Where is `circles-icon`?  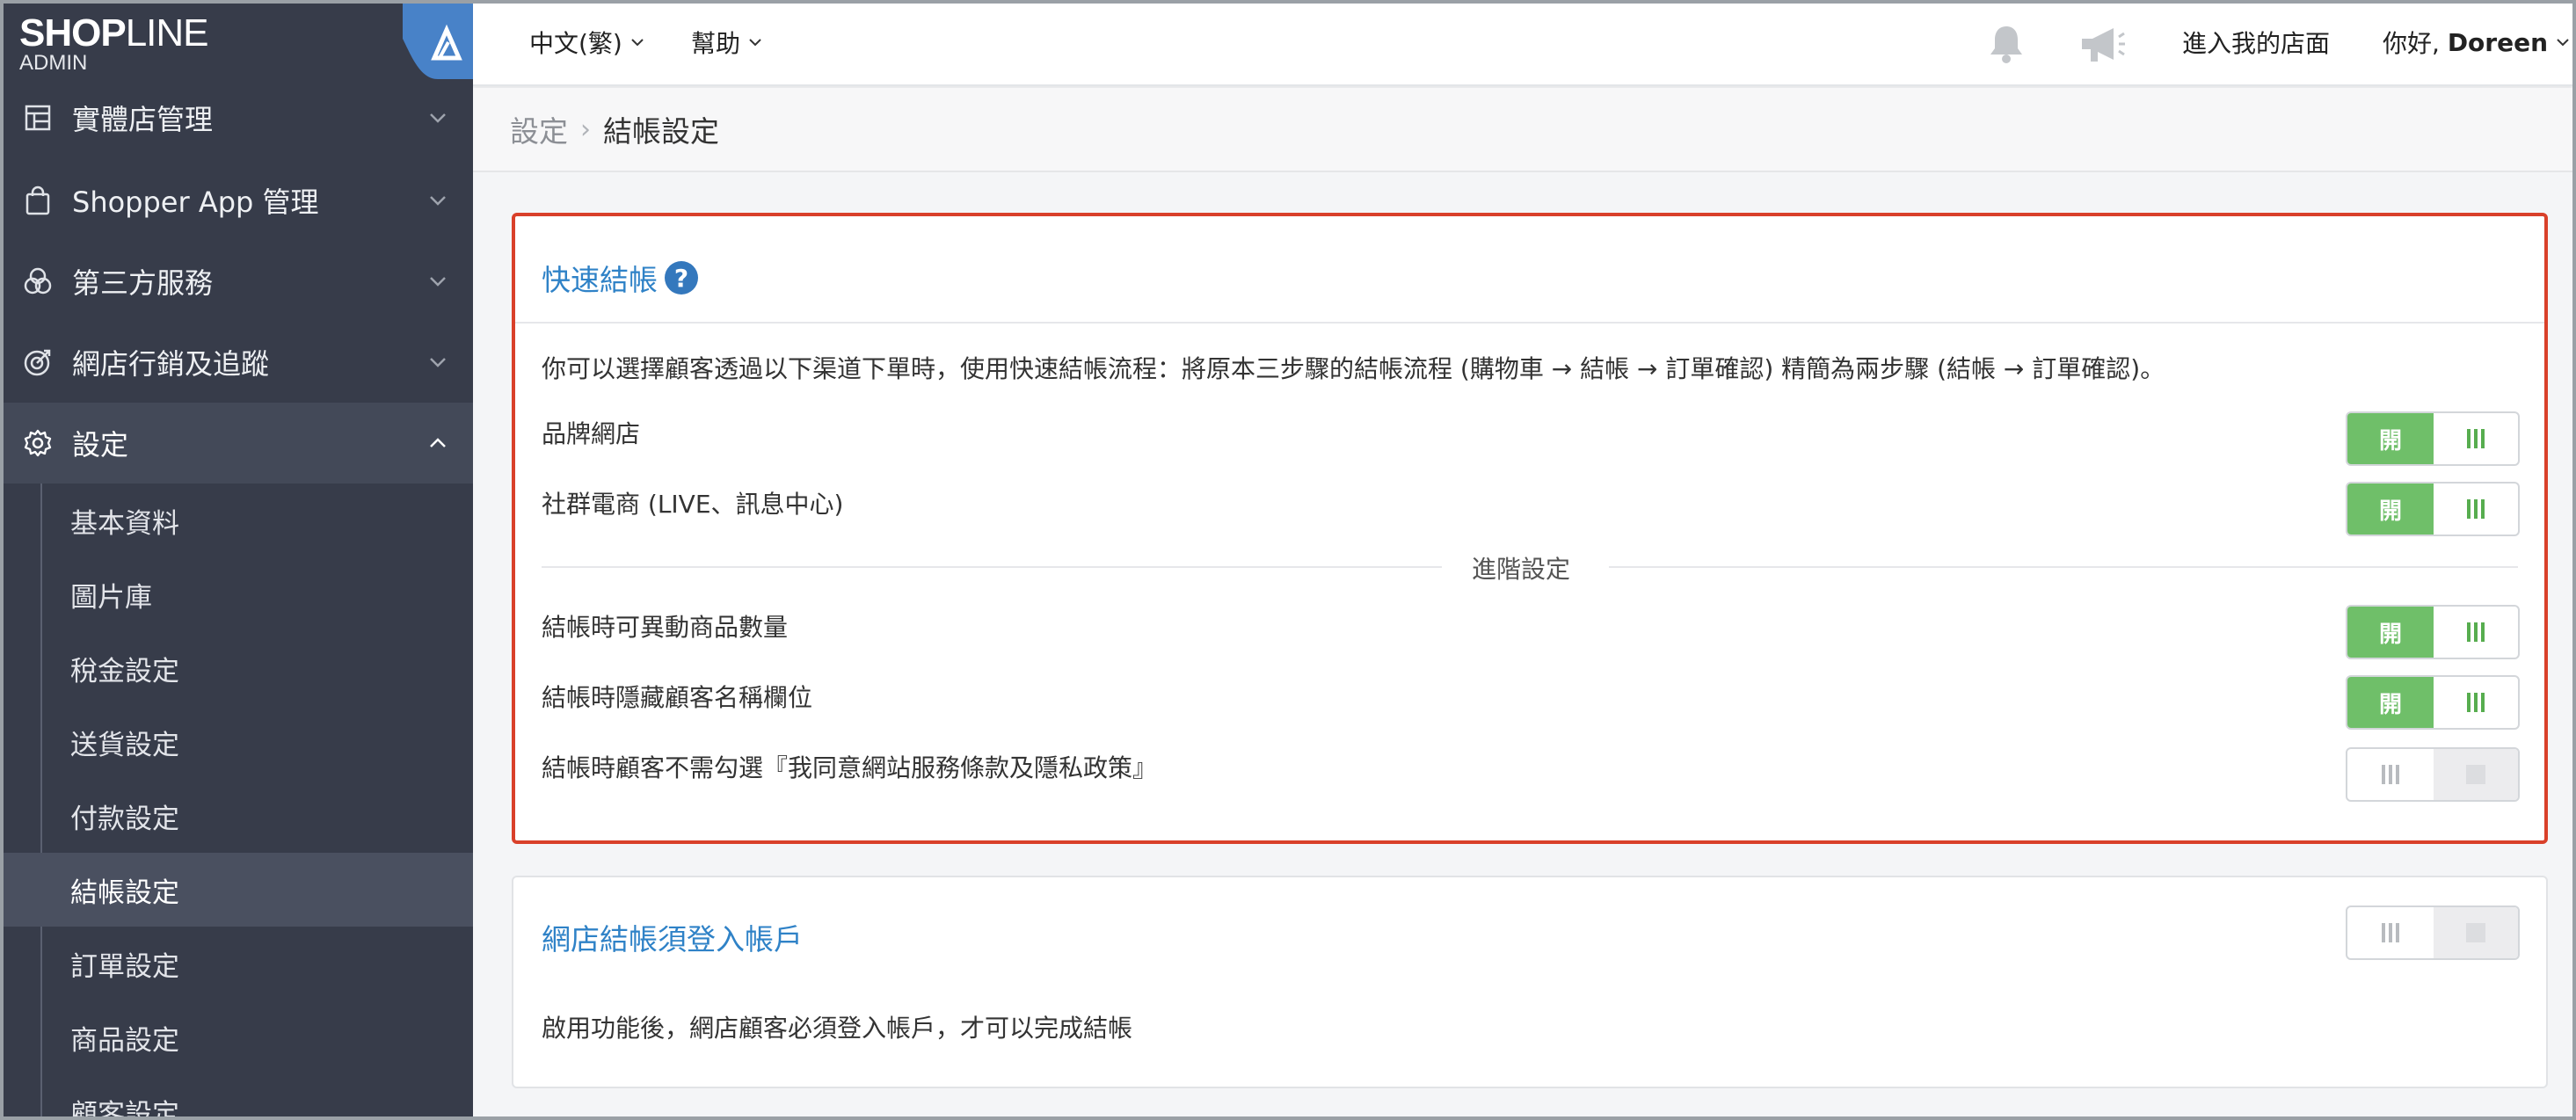 circles-icon is located at coordinates (38, 281).